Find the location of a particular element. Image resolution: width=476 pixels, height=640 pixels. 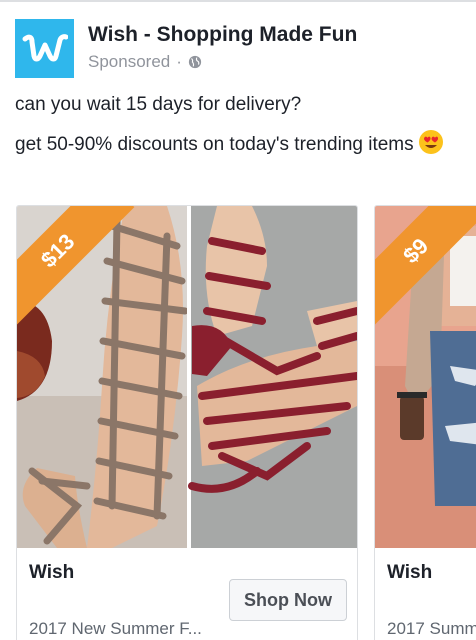

shop-now-button: Shop Now is located at coordinates (288, 600).